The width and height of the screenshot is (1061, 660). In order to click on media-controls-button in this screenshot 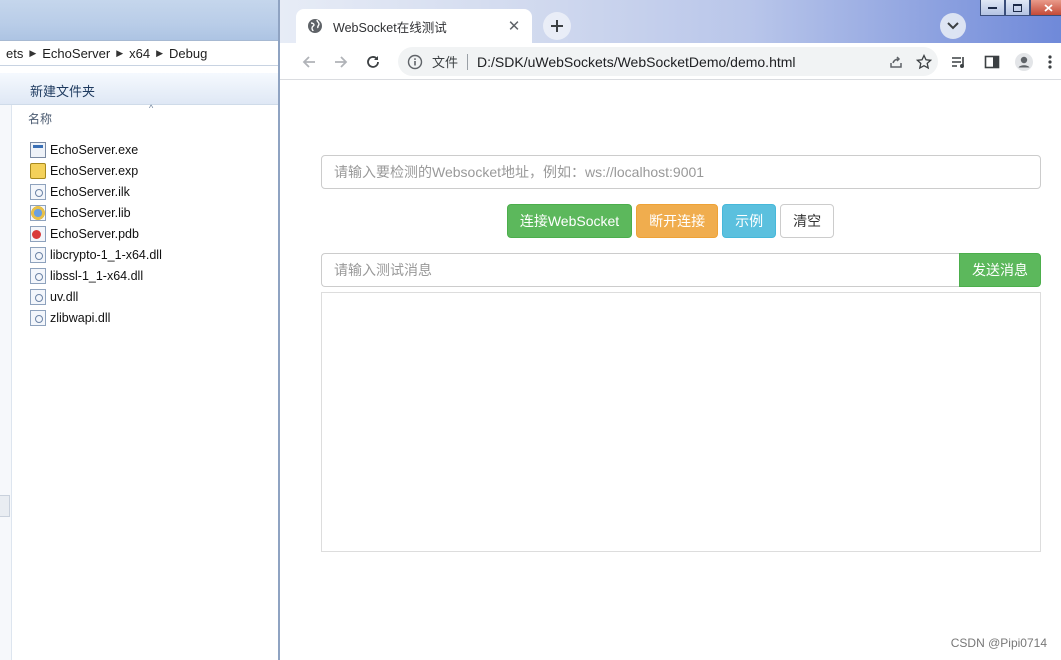, I will do `click(959, 62)`.